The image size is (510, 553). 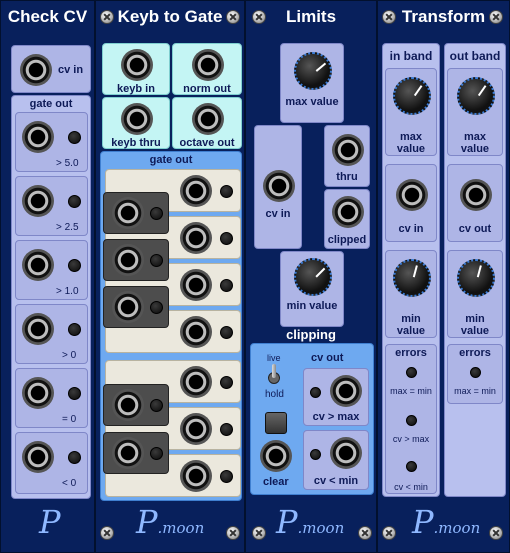 What do you see at coordinates (475, 325) in the screenshot?
I see `min-value-label: min value` at bounding box center [475, 325].